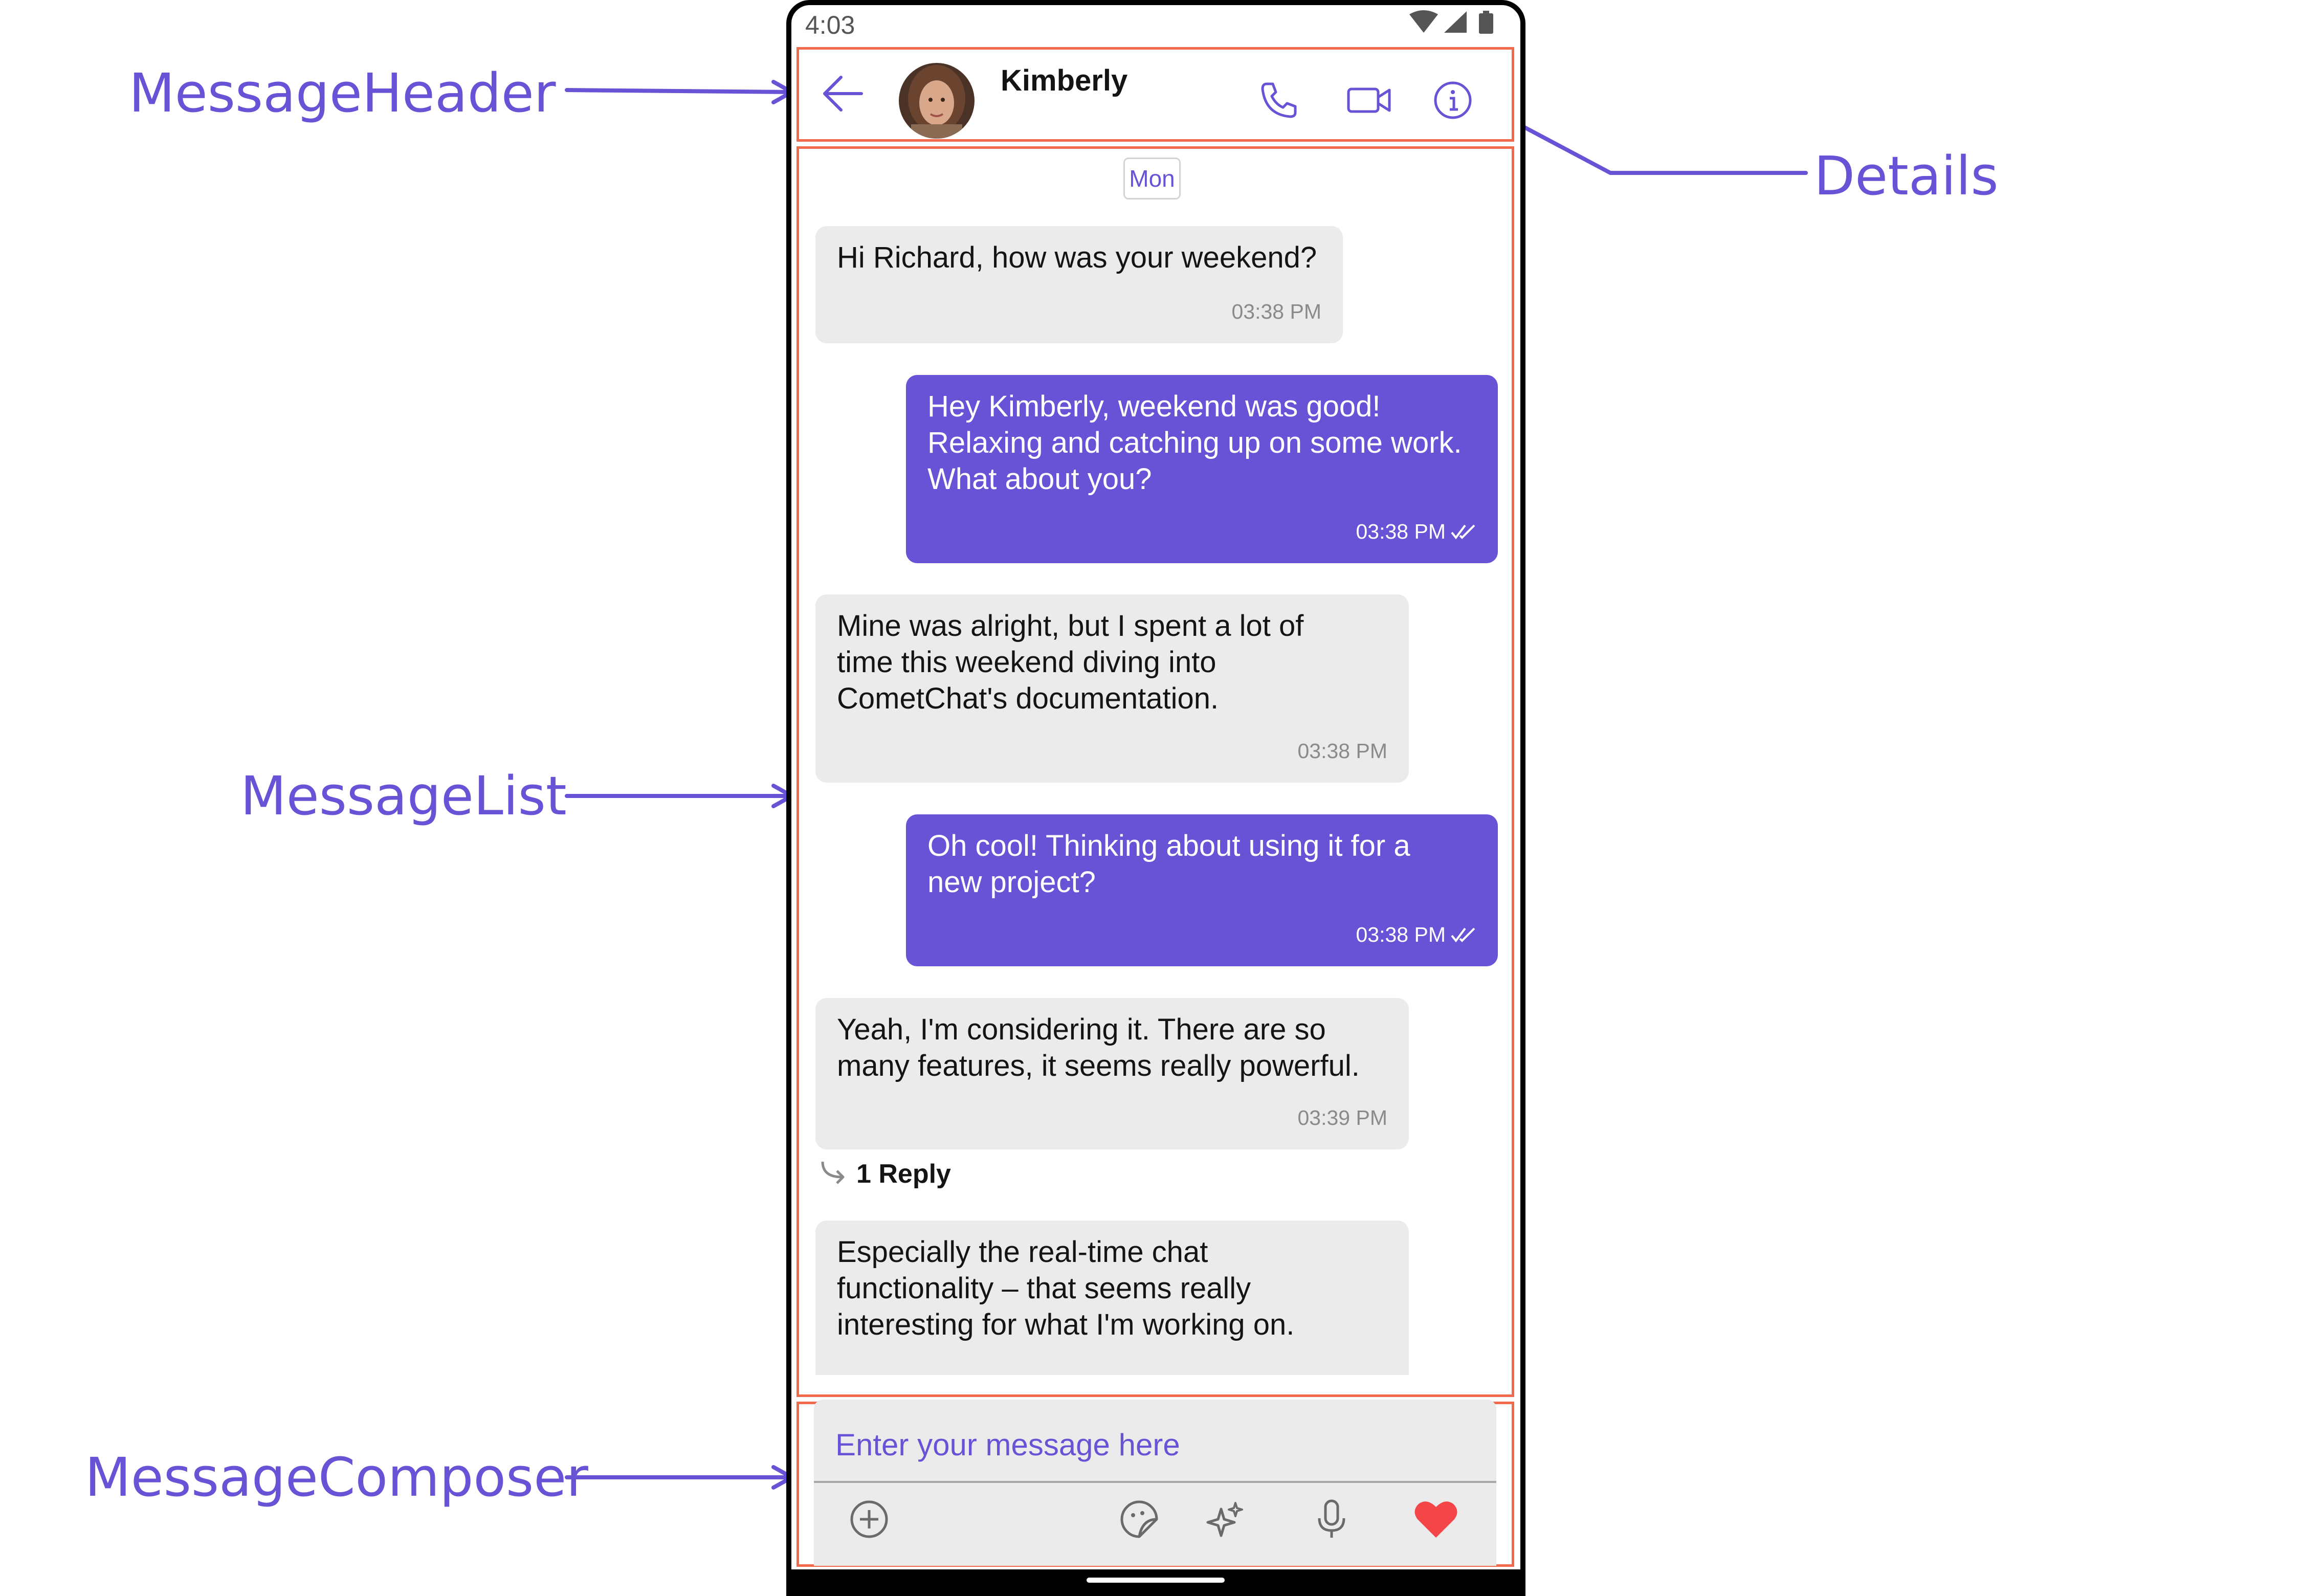  What do you see at coordinates (1142, 1444) in the screenshot?
I see `message-input` at bounding box center [1142, 1444].